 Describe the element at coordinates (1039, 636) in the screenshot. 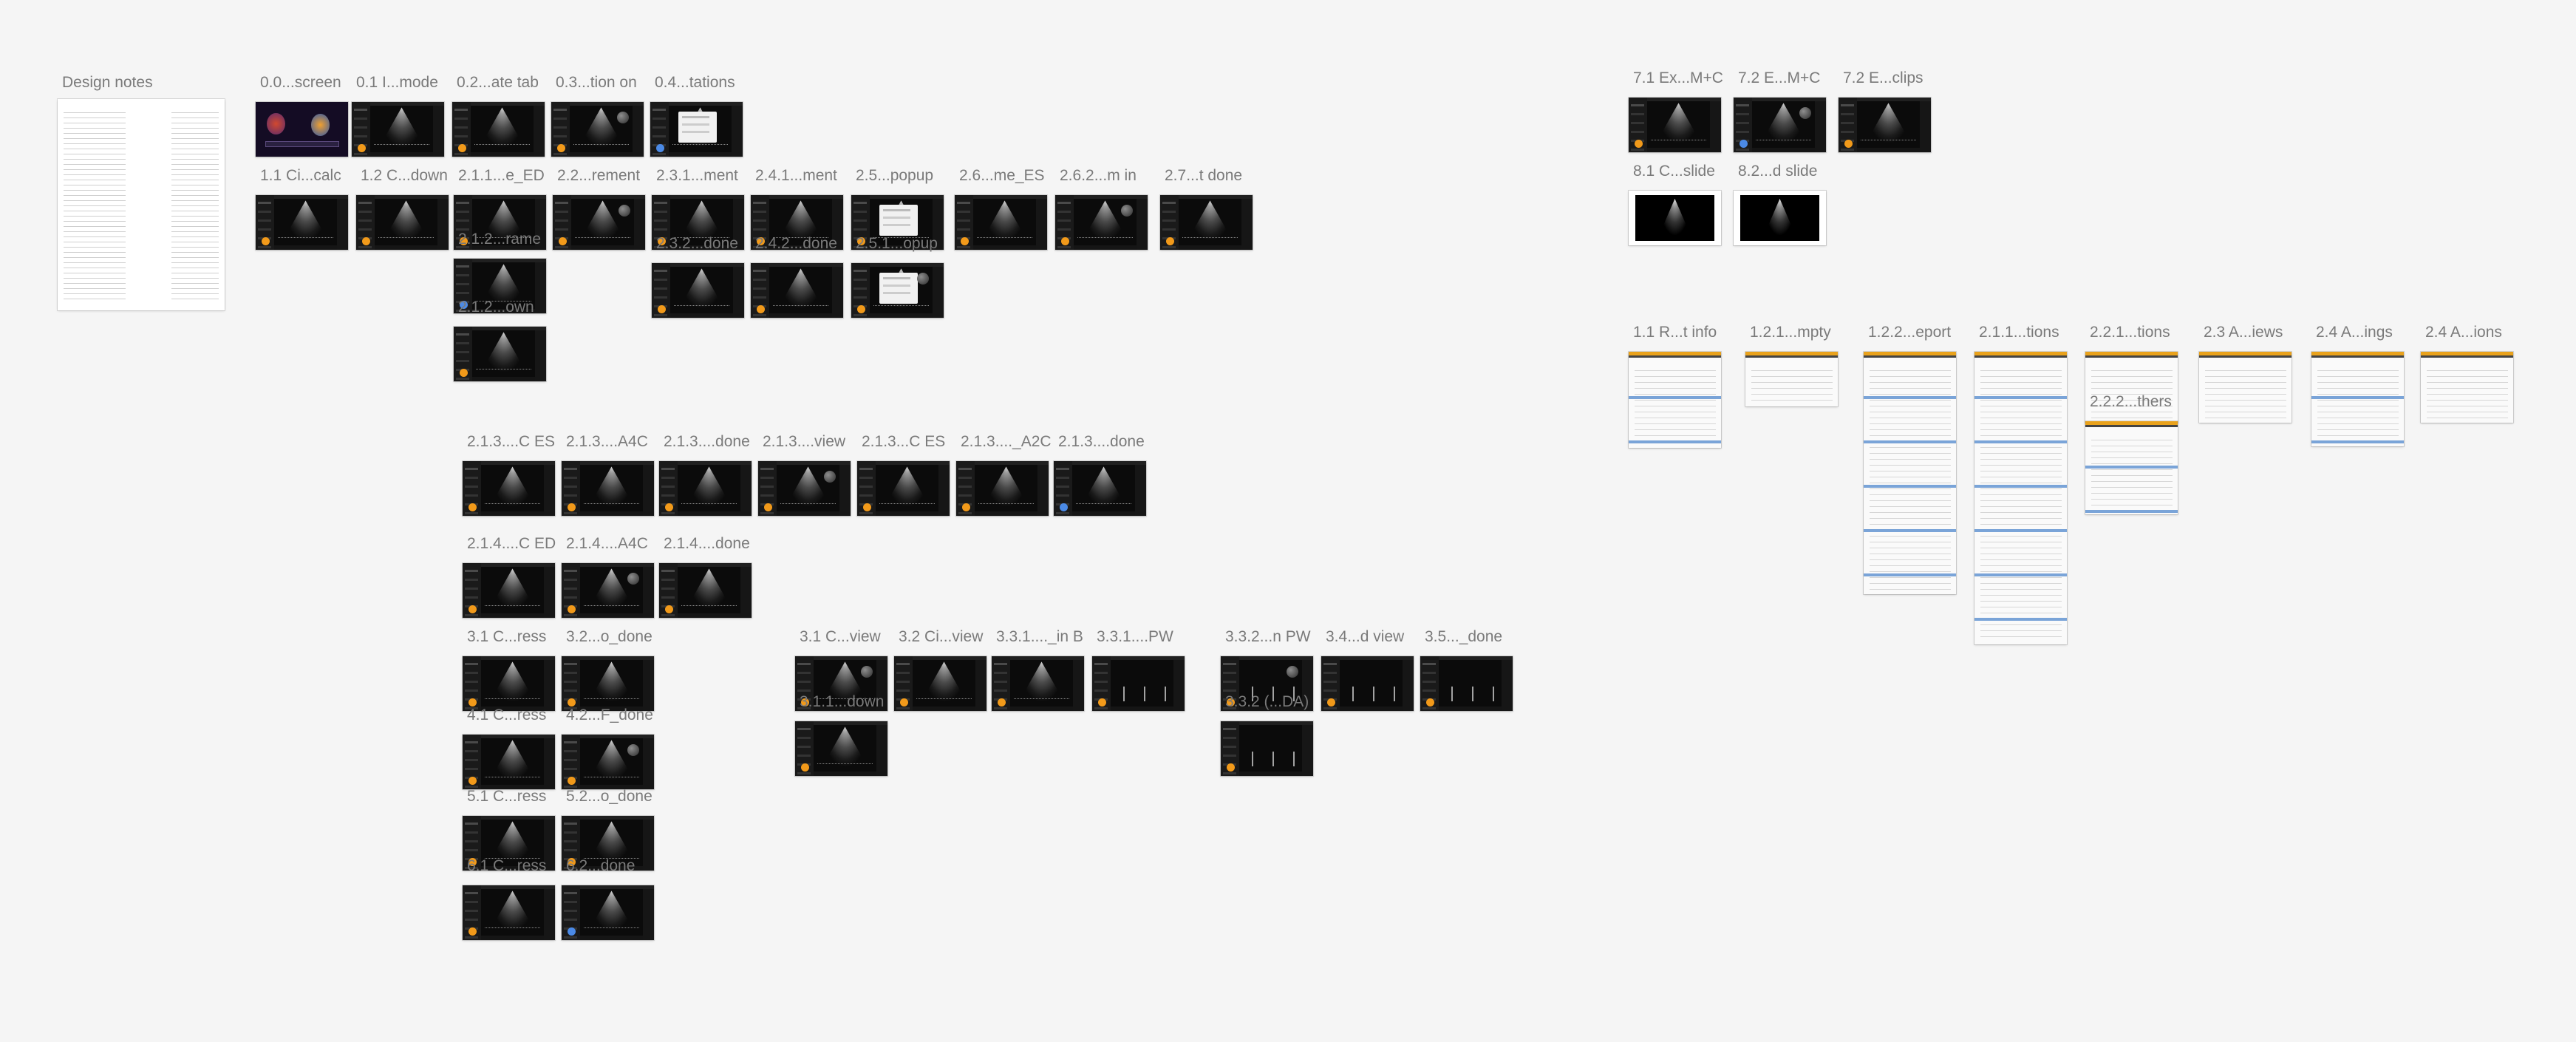

I see `frame-label: 3.3.1...._in B` at that location.